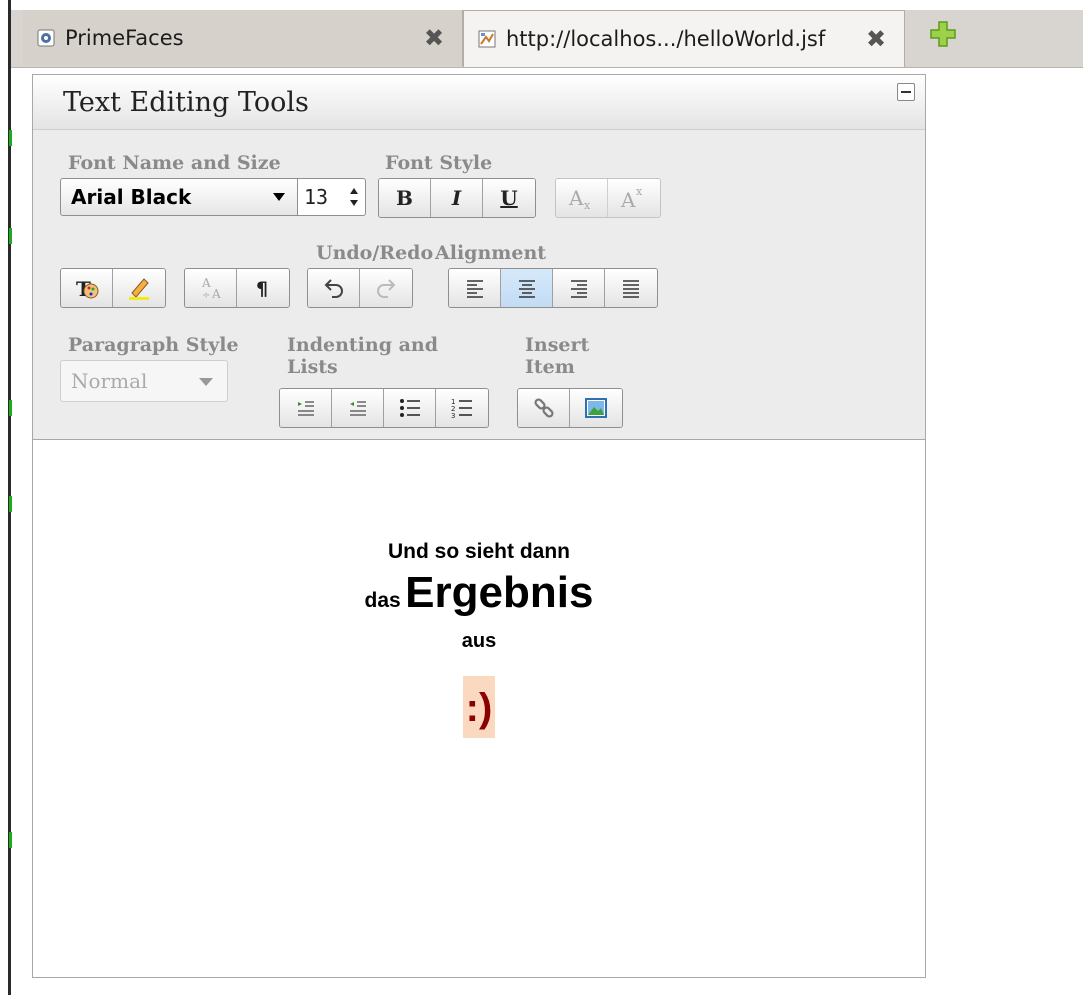  I want to click on bullet-list-button, so click(410, 408).